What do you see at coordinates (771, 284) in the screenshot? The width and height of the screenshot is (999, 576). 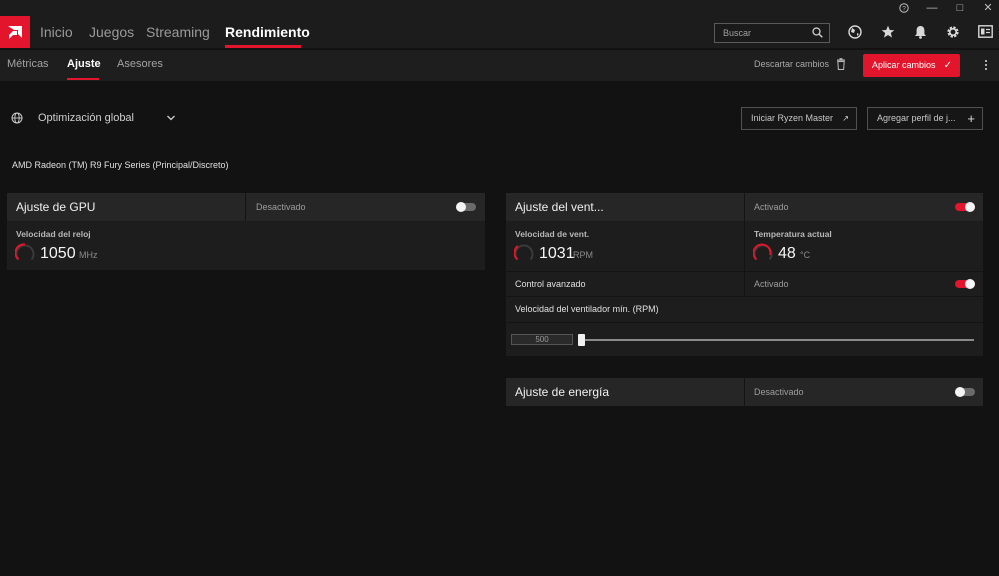 I see `advanced-control-state: Activado` at bounding box center [771, 284].